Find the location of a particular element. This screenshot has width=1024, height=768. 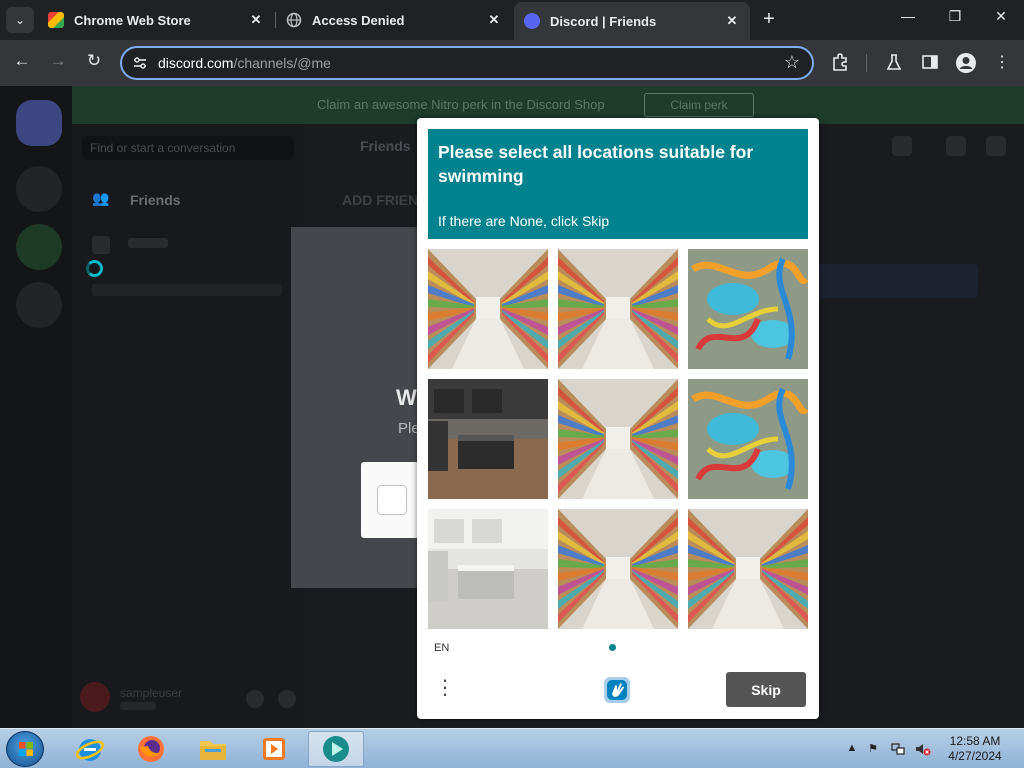

discord-icon is located at coordinates (532, 21).